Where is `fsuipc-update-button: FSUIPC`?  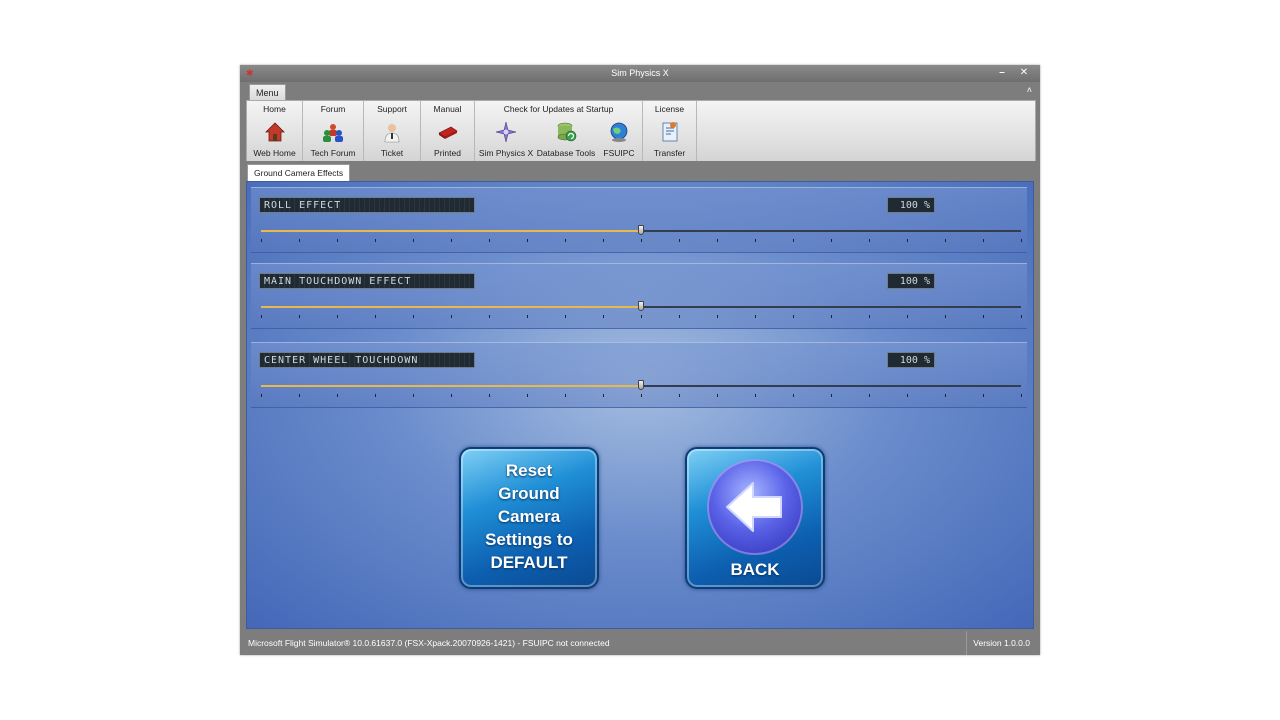 fsuipc-update-button: FSUIPC is located at coordinates (619, 138).